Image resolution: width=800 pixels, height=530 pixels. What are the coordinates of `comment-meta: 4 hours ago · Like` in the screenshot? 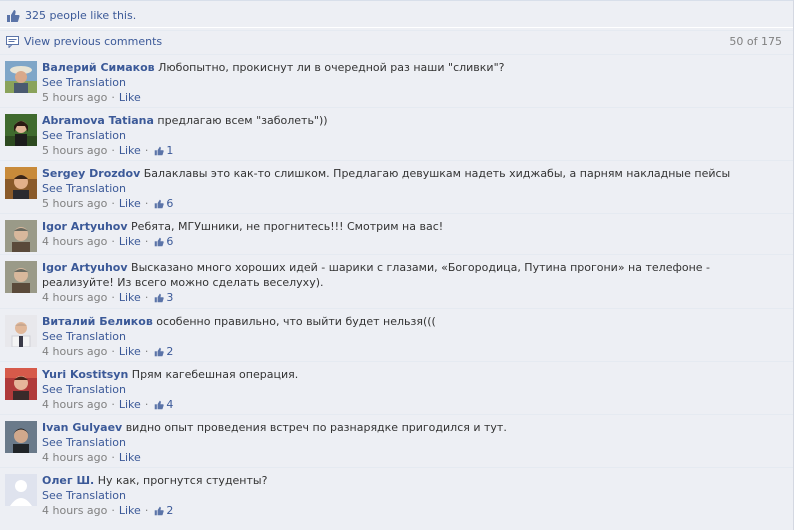 It's located at (413, 457).